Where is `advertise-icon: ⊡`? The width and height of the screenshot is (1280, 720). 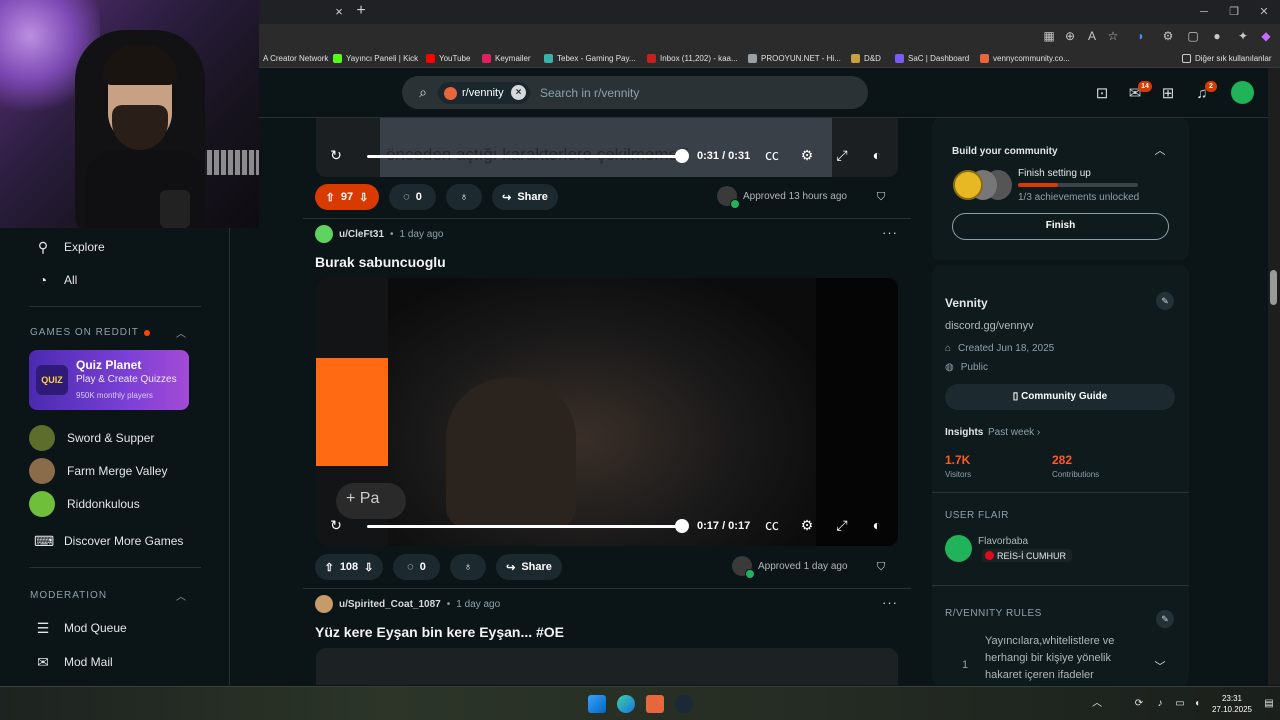 advertise-icon: ⊡ is located at coordinates (1102, 94).